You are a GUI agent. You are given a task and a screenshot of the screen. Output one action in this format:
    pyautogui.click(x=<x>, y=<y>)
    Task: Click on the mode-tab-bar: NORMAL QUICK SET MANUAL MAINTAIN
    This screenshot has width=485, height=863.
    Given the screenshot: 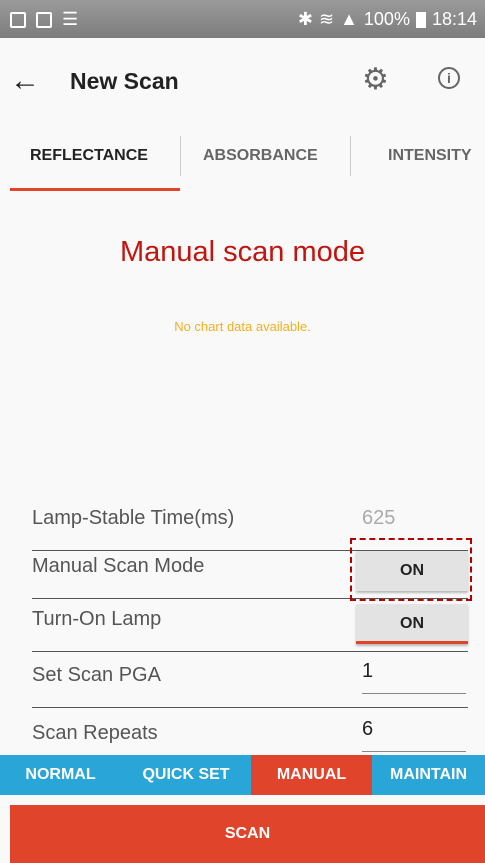 What is the action you would take?
    pyautogui.click(x=242, y=775)
    